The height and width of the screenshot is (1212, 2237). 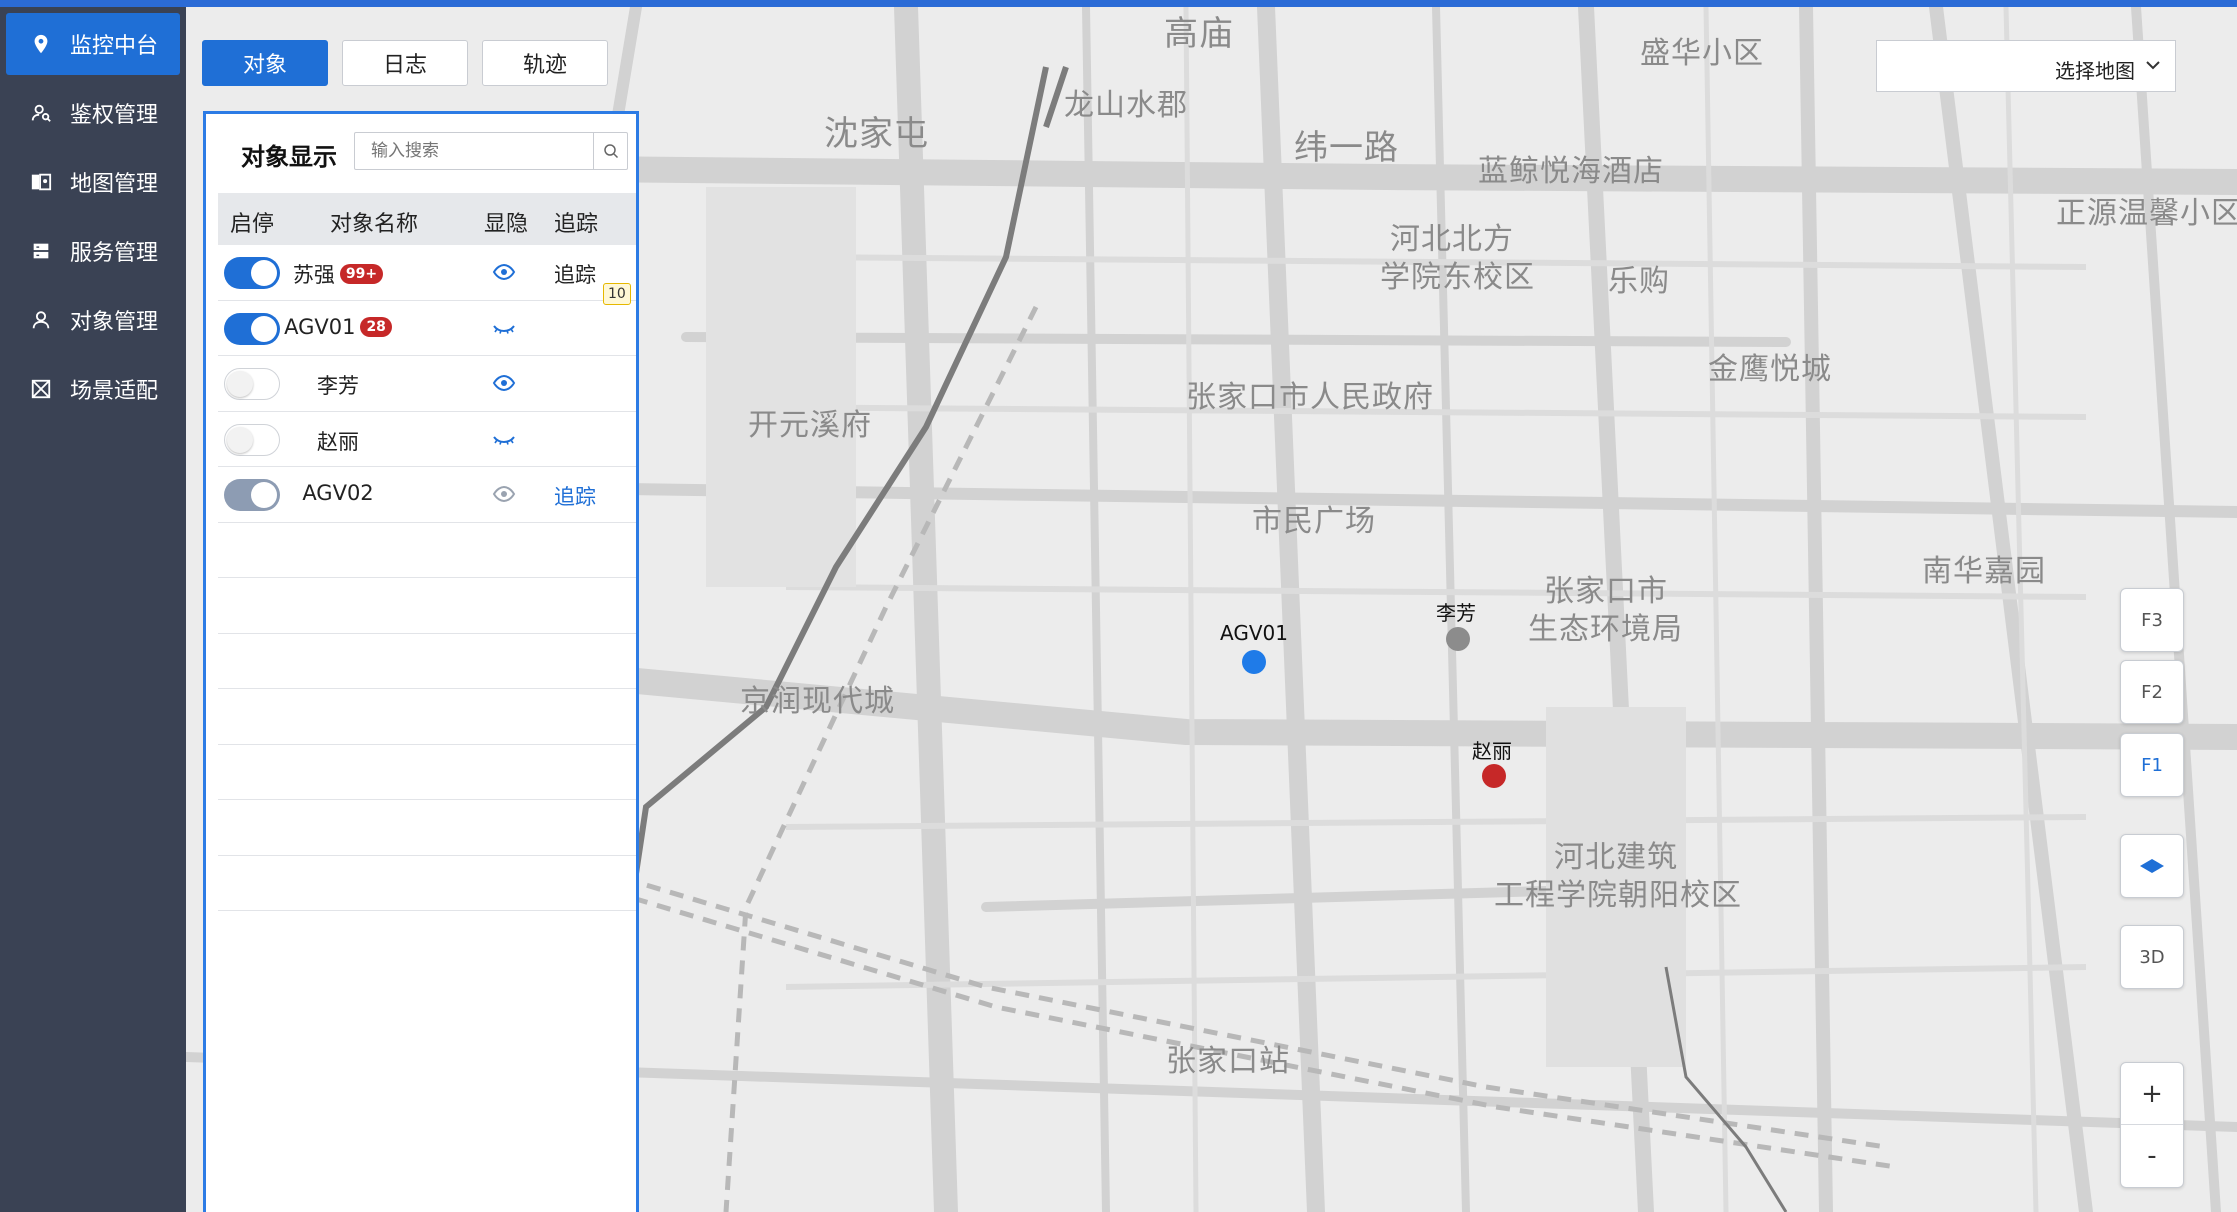 What do you see at coordinates (1639, 281) in the screenshot?
I see `map-label: 乐购` at bounding box center [1639, 281].